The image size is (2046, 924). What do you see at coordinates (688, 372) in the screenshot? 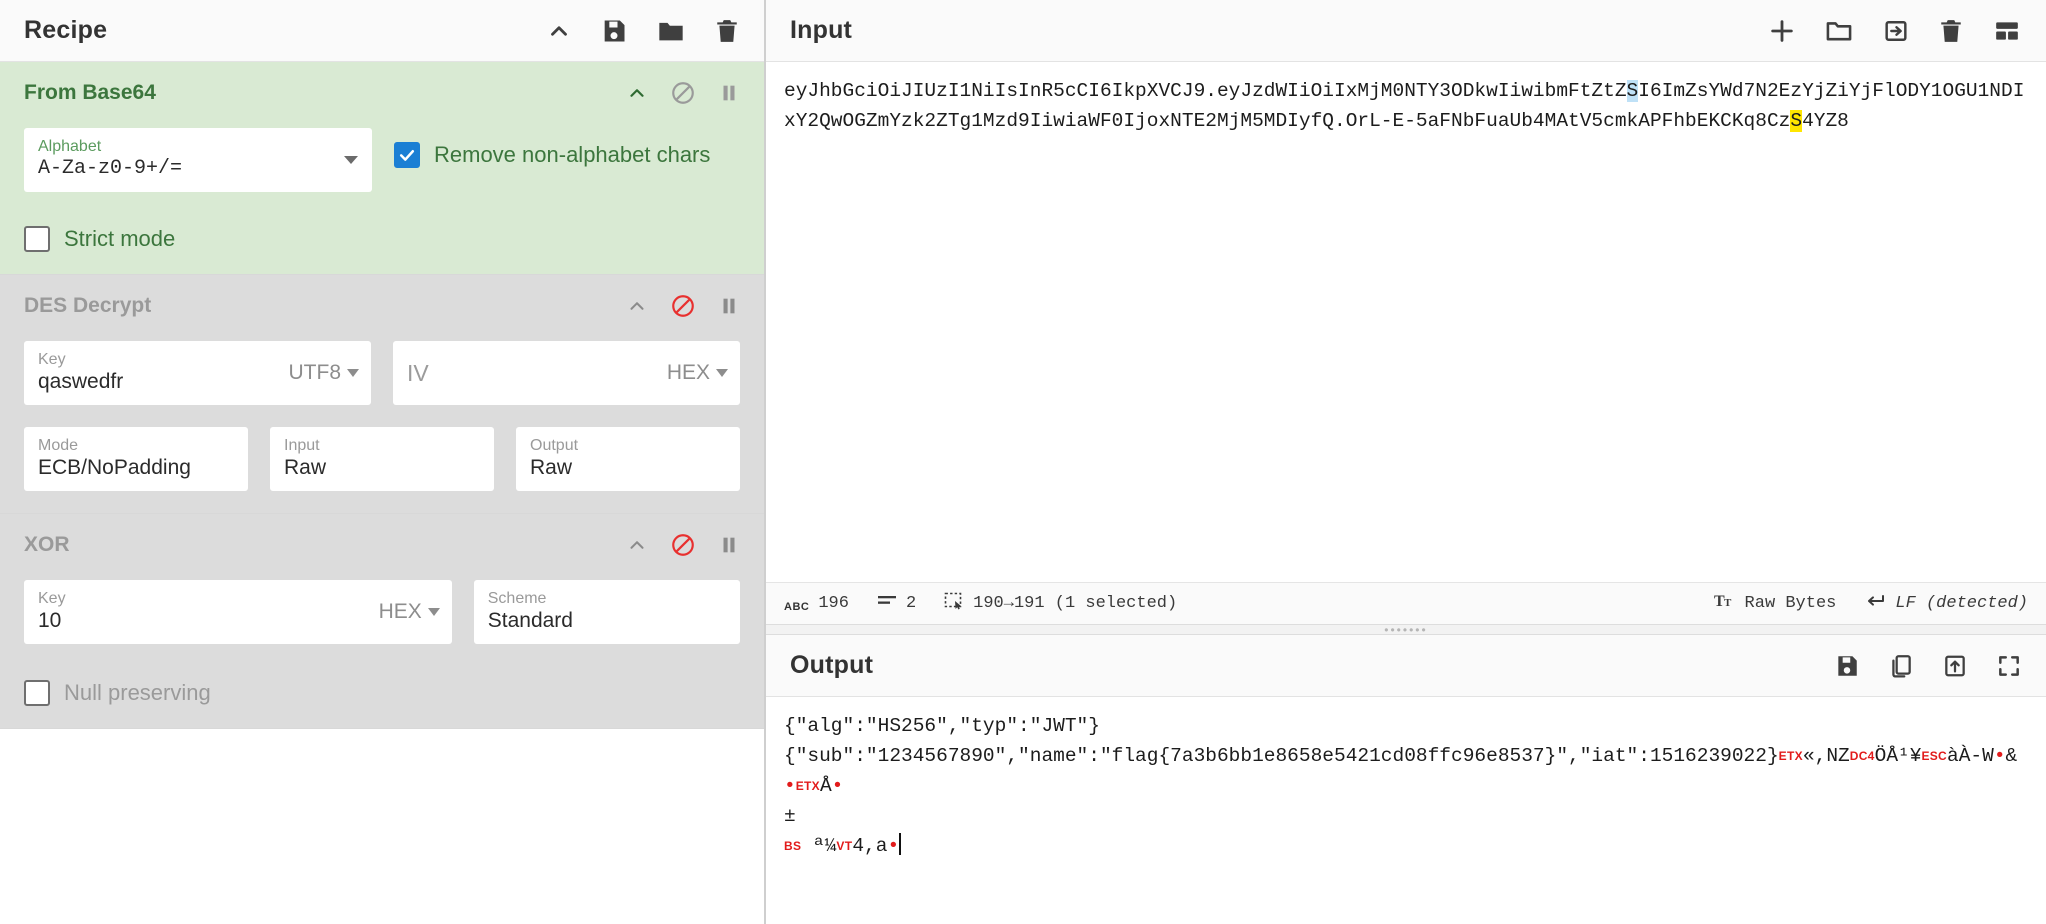
I see `des-iv-unit-label: HEX` at bounding box center [688, 372].